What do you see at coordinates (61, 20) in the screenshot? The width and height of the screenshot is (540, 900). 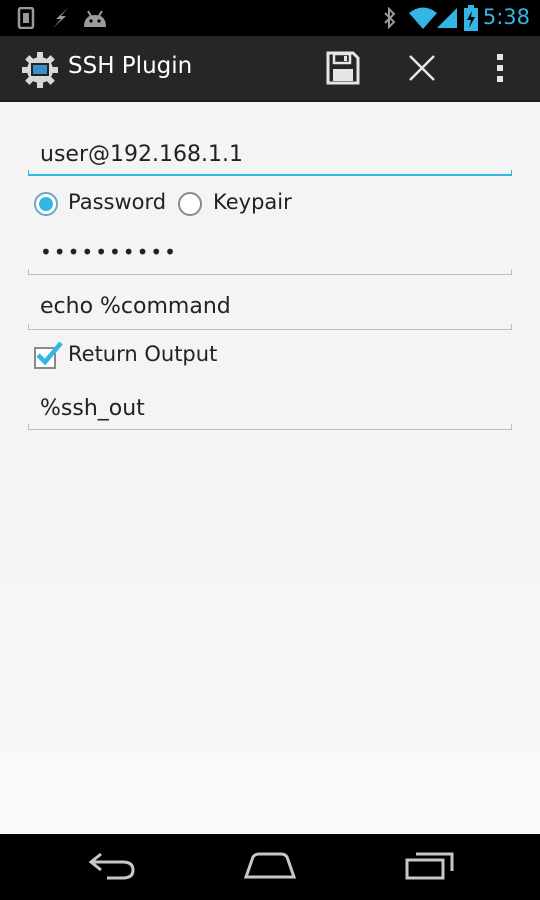 I see `flash-icon` at bounding box center [61, 20].